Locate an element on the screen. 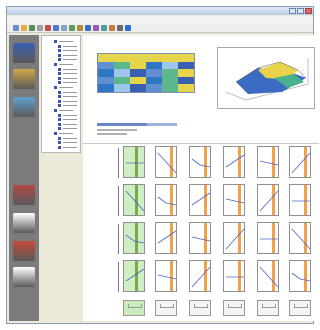 The width and height of the screenshot is (320, 330). print-icon is located at coordinates (40, 28).